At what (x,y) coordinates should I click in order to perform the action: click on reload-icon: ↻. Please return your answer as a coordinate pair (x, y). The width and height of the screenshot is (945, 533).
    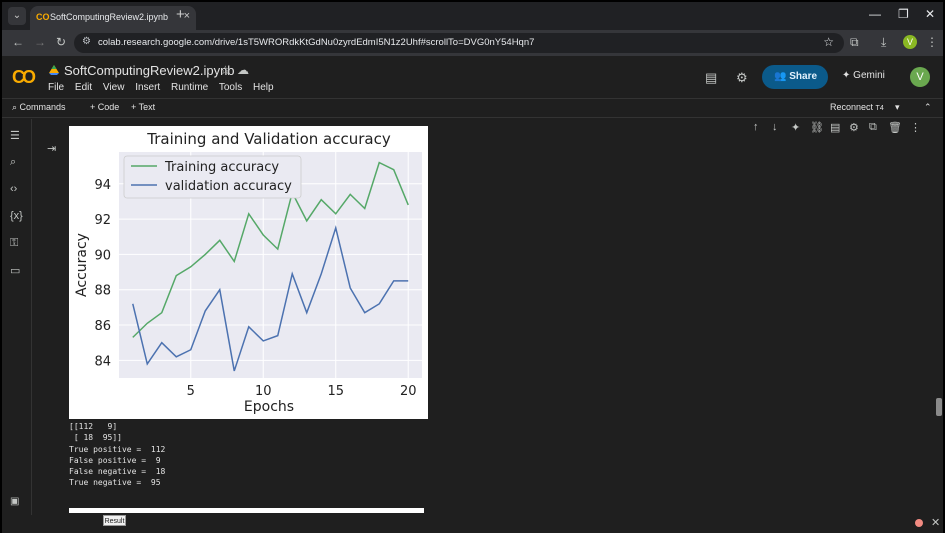
    Looking at the image, I should click on (61, 42).